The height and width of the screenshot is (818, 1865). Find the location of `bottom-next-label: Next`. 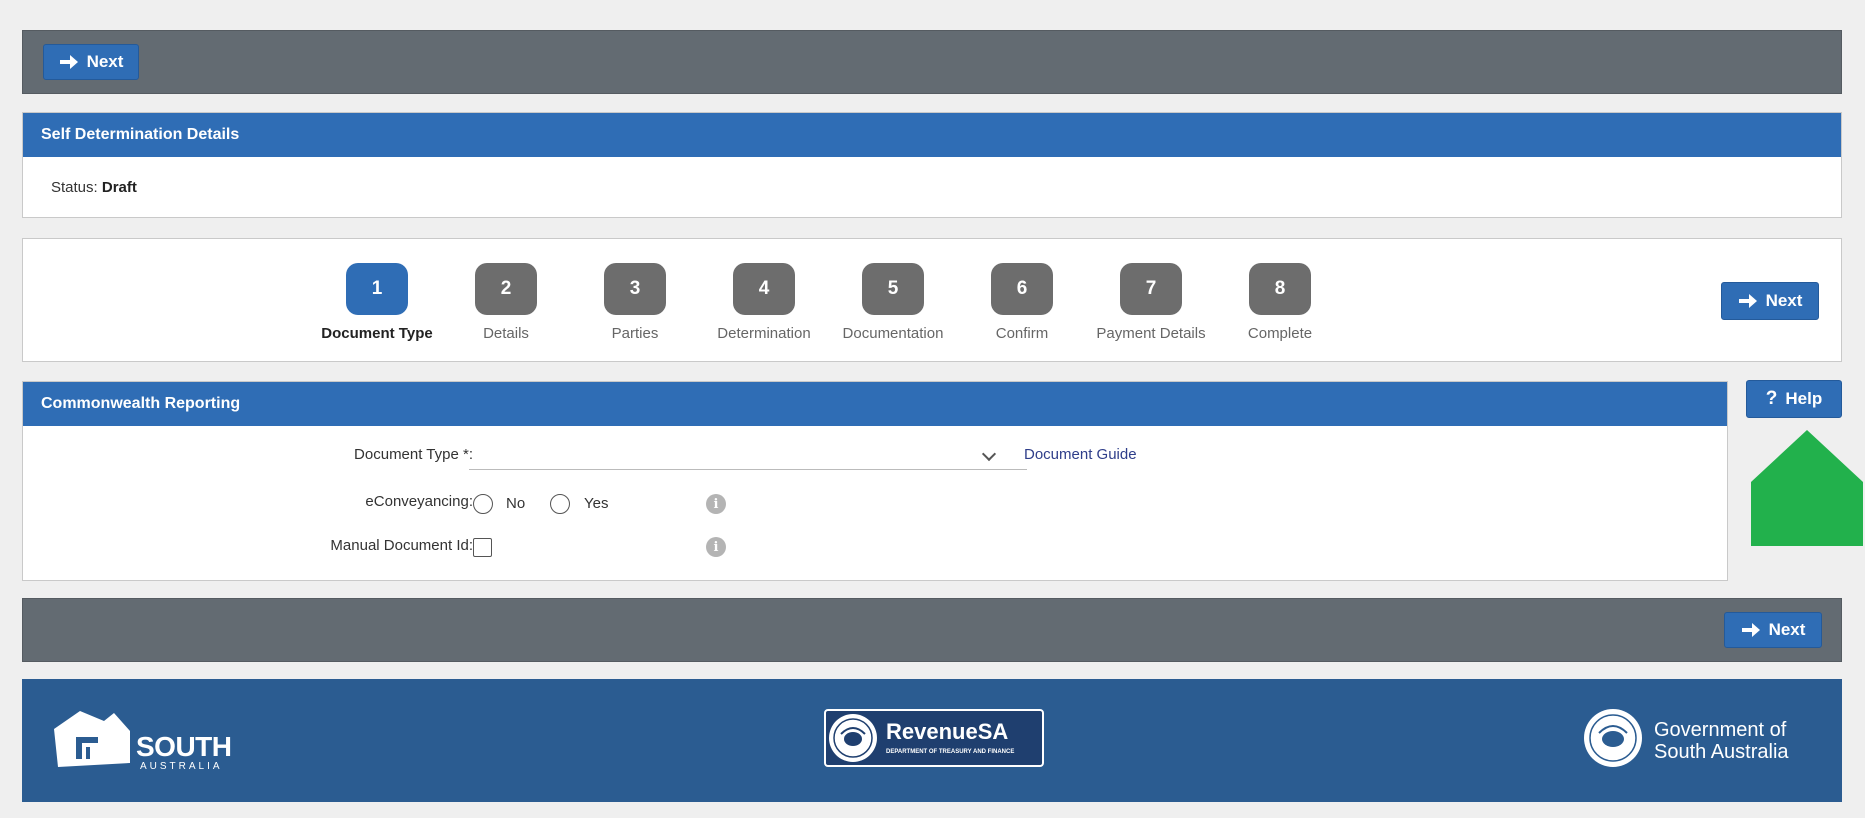

bottom-next-label: Next is located at coordinates (1787, 629).